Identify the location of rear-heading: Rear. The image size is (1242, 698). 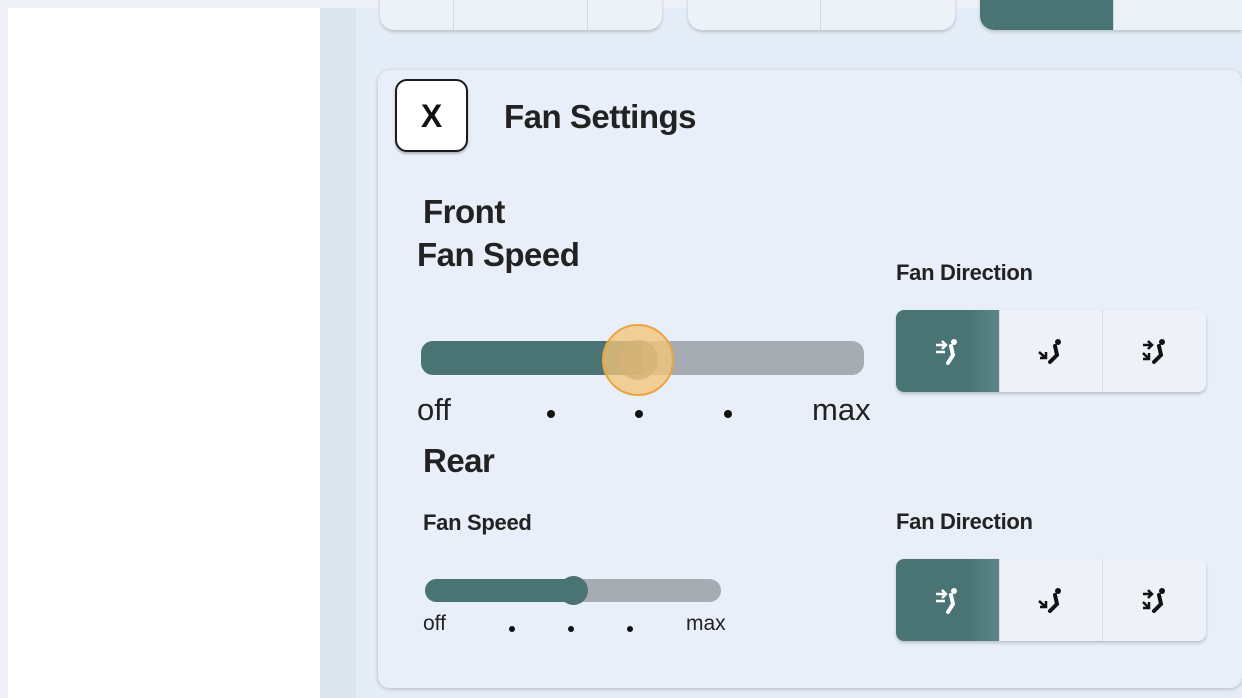
(459, 460).